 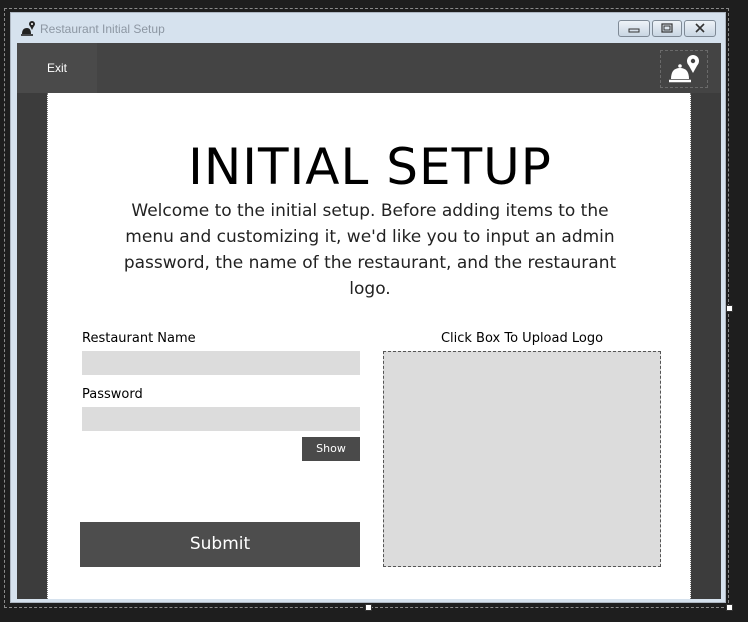 What do you see at coordinates (139, 338) in the screenshot?
I see `restaurant-name-label: Restaurant Name` at bounding box center [139, 338].